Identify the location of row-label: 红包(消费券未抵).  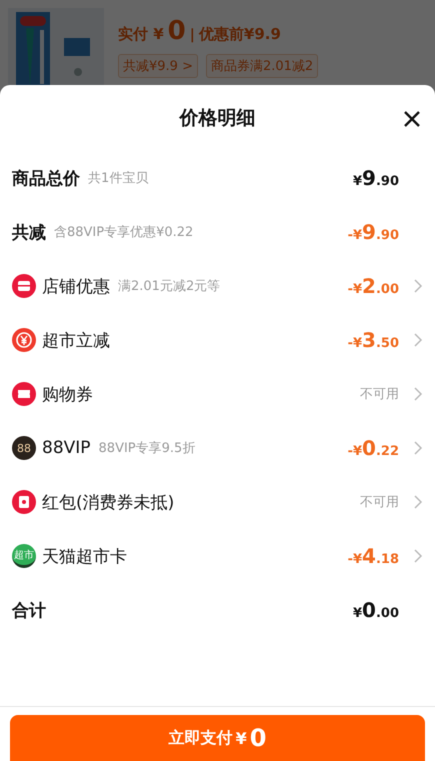
(108, 503).